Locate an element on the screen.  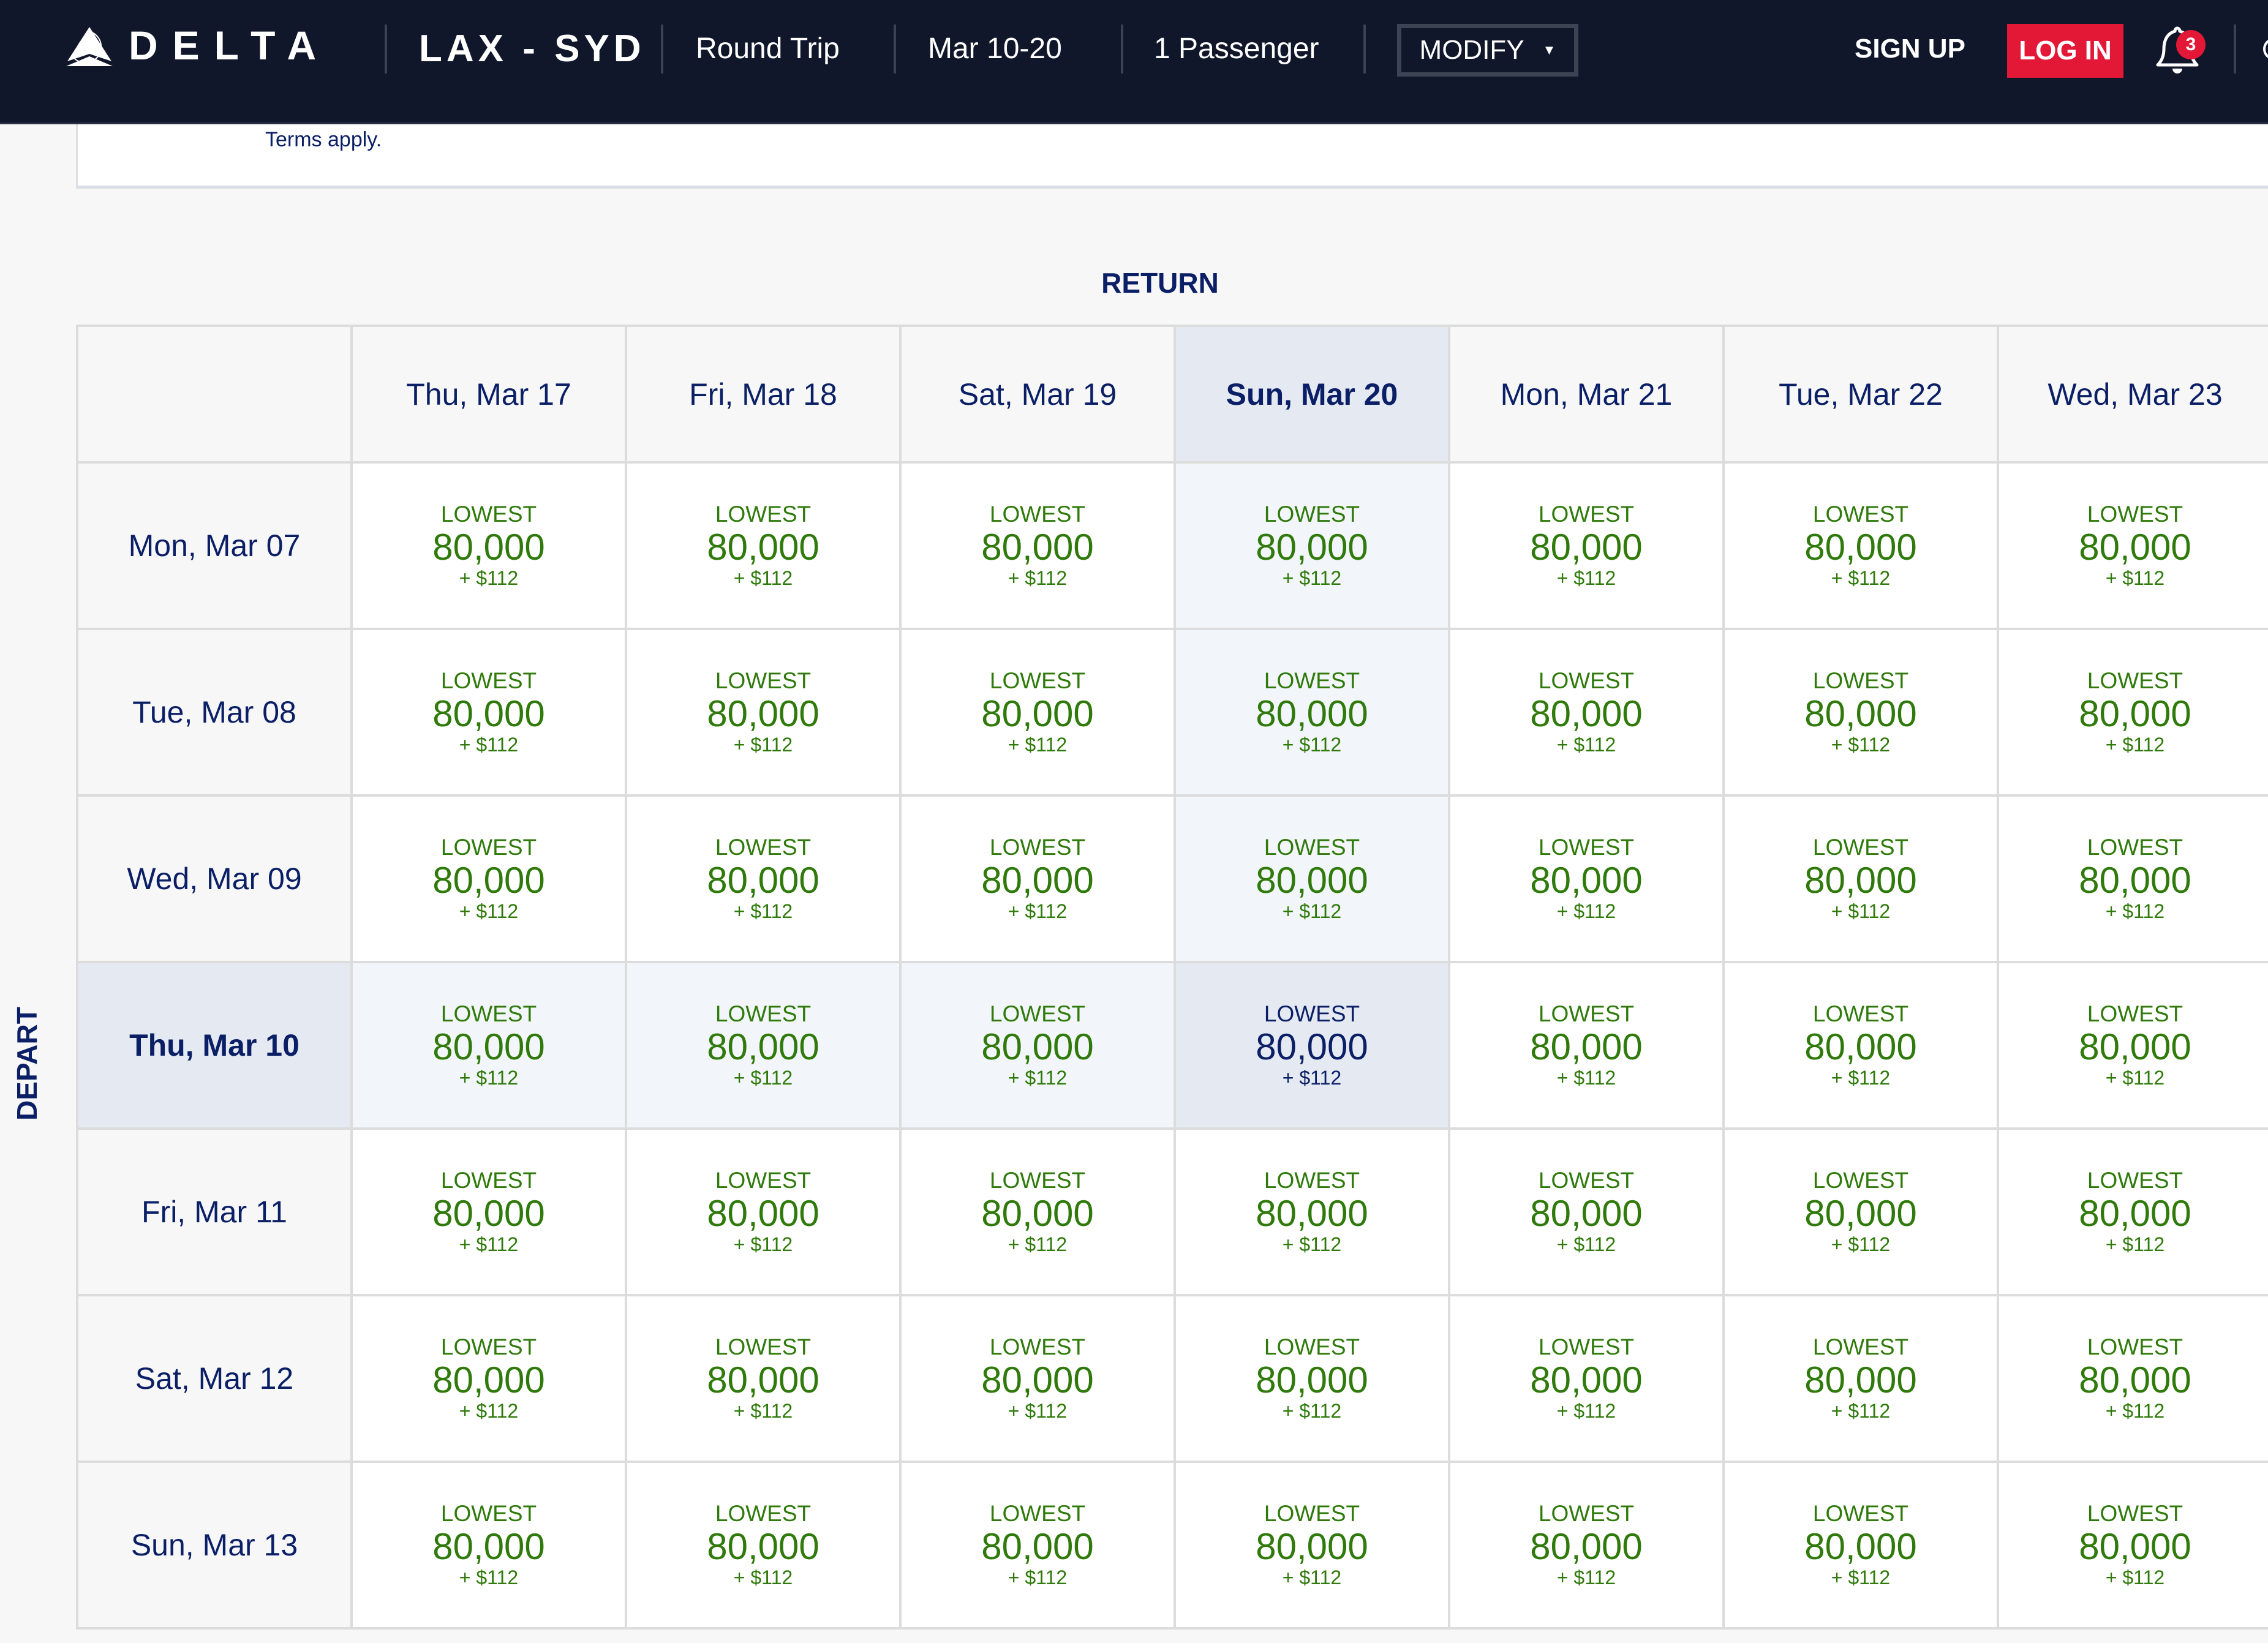
delta-logo: DELTA is located at coordinates (210, 45).